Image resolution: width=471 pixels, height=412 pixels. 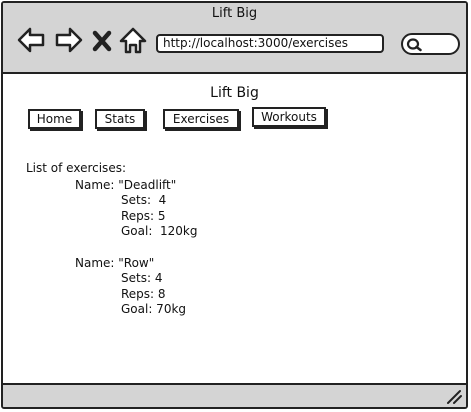 I want to click on close-x-icon, so click(x=102, y=40).